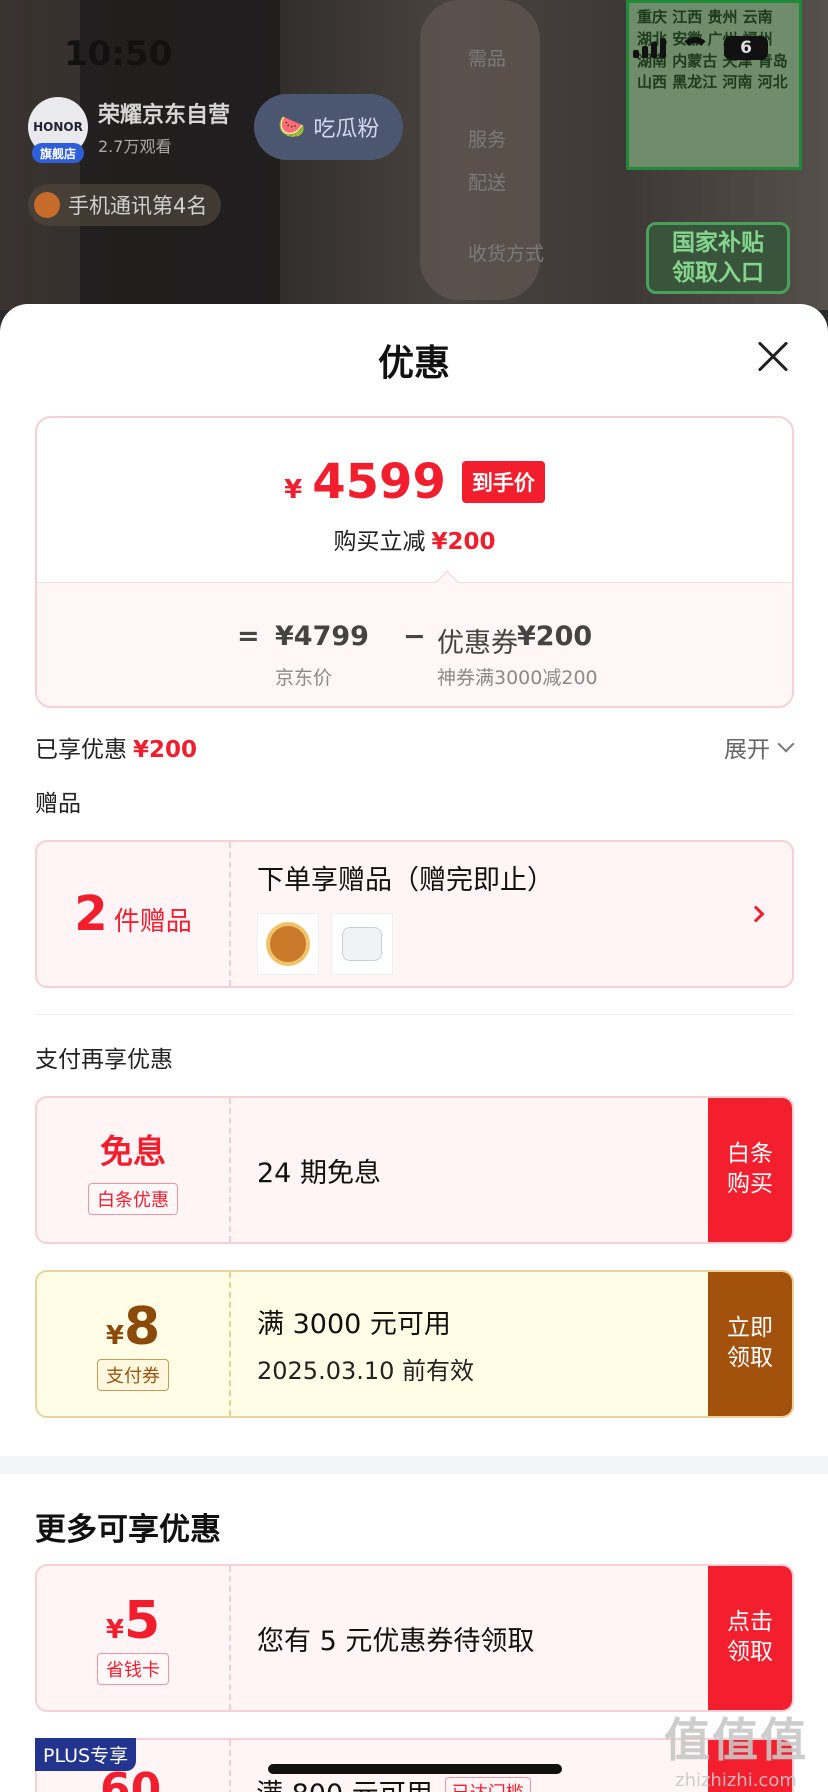 This screenshot has height=1792, width=828. I want to click on baitiao-tag: 白条优惠, so click(133, 1199).